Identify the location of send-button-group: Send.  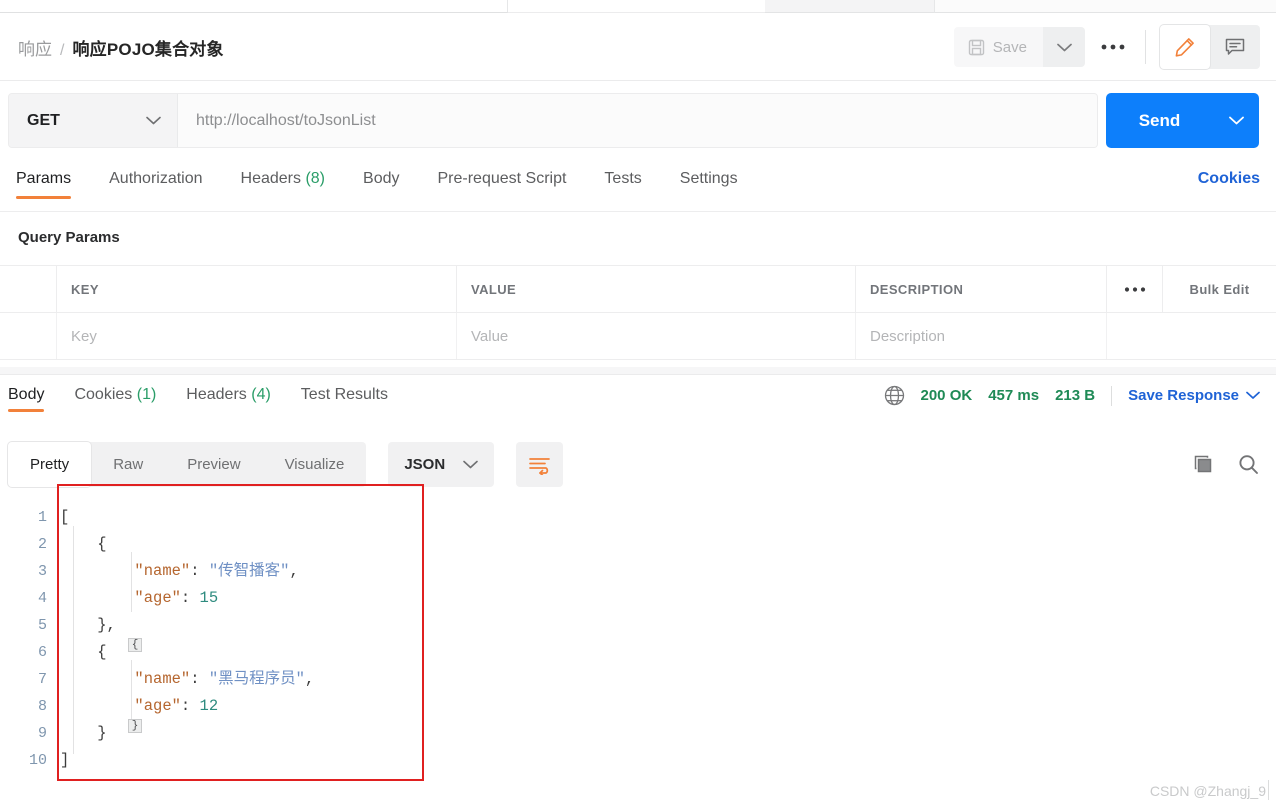
(1182, 120).